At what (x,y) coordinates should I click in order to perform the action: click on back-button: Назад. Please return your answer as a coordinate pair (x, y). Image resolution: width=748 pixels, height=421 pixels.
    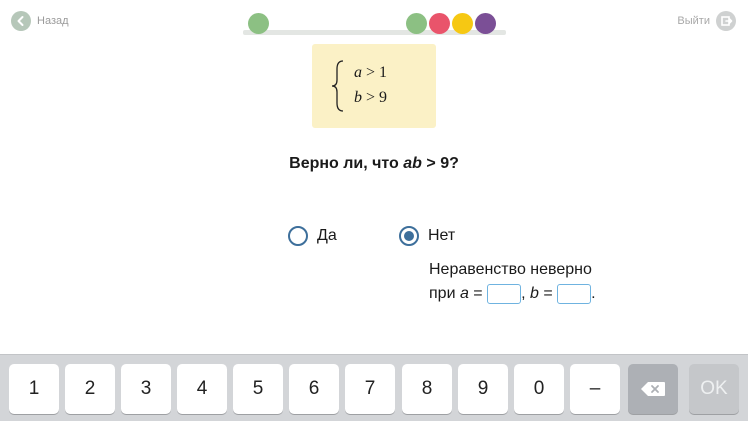
    Looking at the image, I should click on (40, 21).